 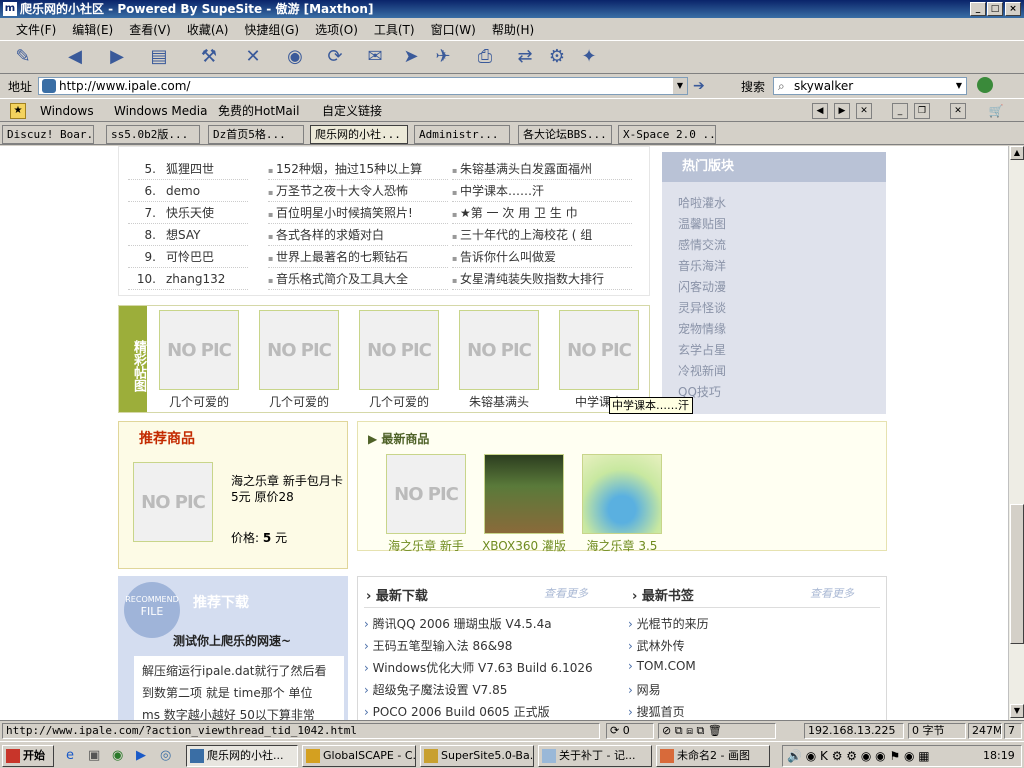 What do you see at coordinates (702, 349) in the screenshot?
I see `board-link: 玄学占星` at bounding box center [702, 349].